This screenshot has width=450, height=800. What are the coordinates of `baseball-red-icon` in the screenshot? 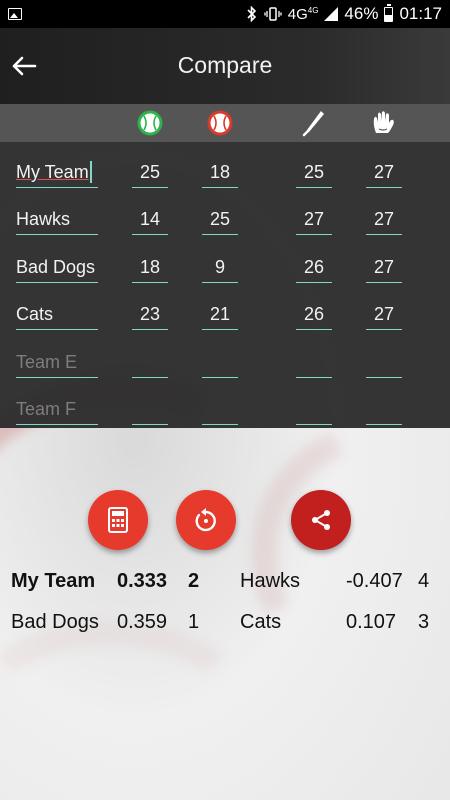 It's located at (220, 123).